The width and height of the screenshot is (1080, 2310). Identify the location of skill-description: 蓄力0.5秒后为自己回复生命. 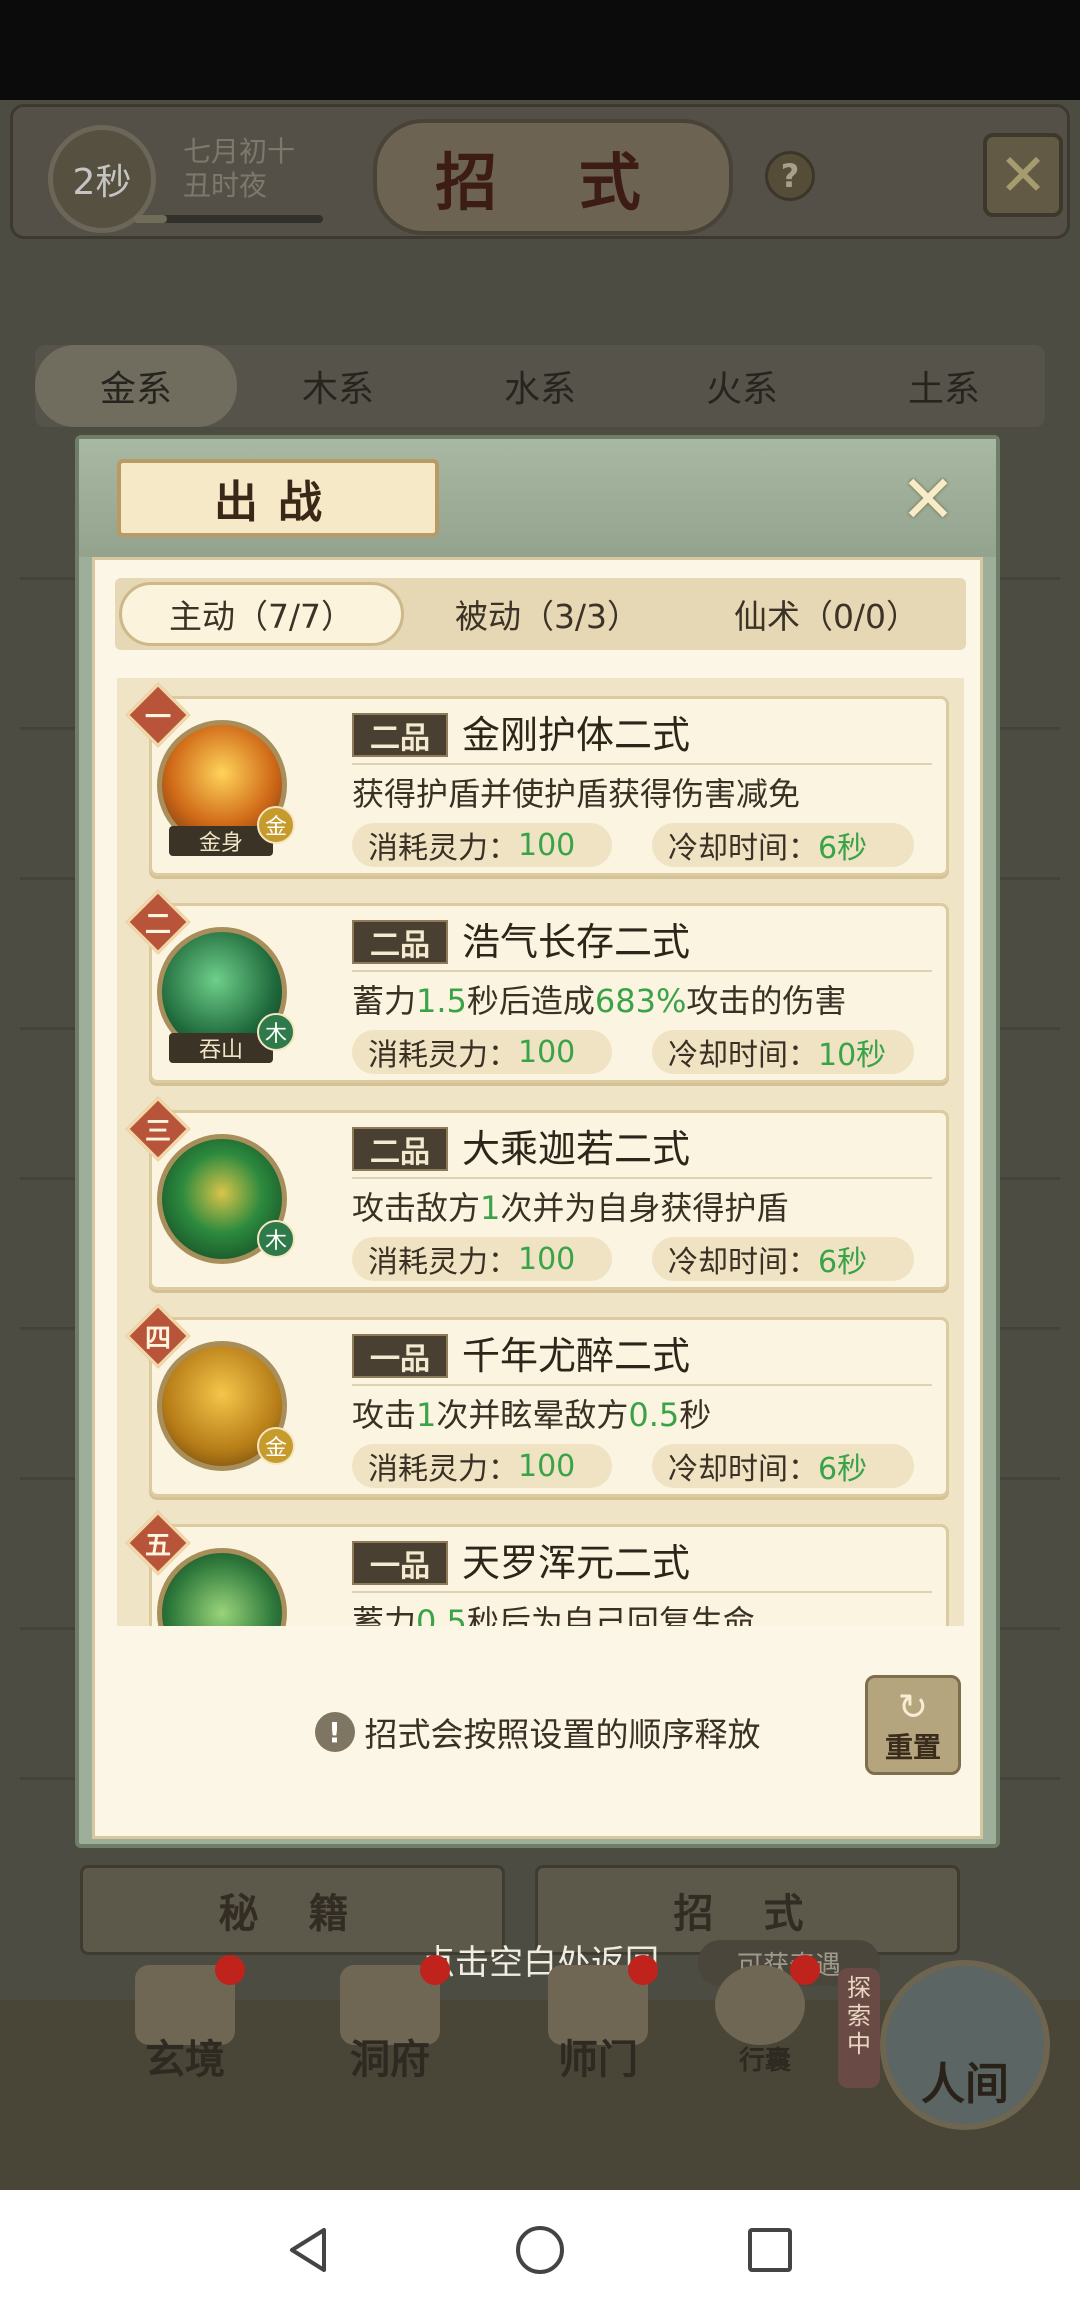
(553, 1614).